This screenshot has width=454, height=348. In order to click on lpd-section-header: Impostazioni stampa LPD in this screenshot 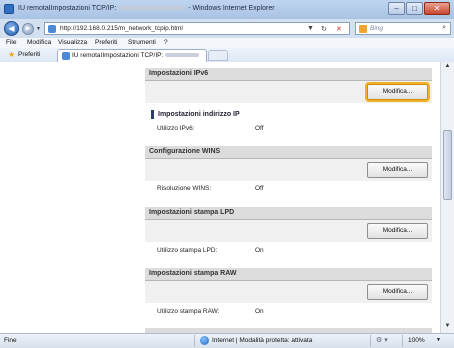, I will do `click(288, 213)`.